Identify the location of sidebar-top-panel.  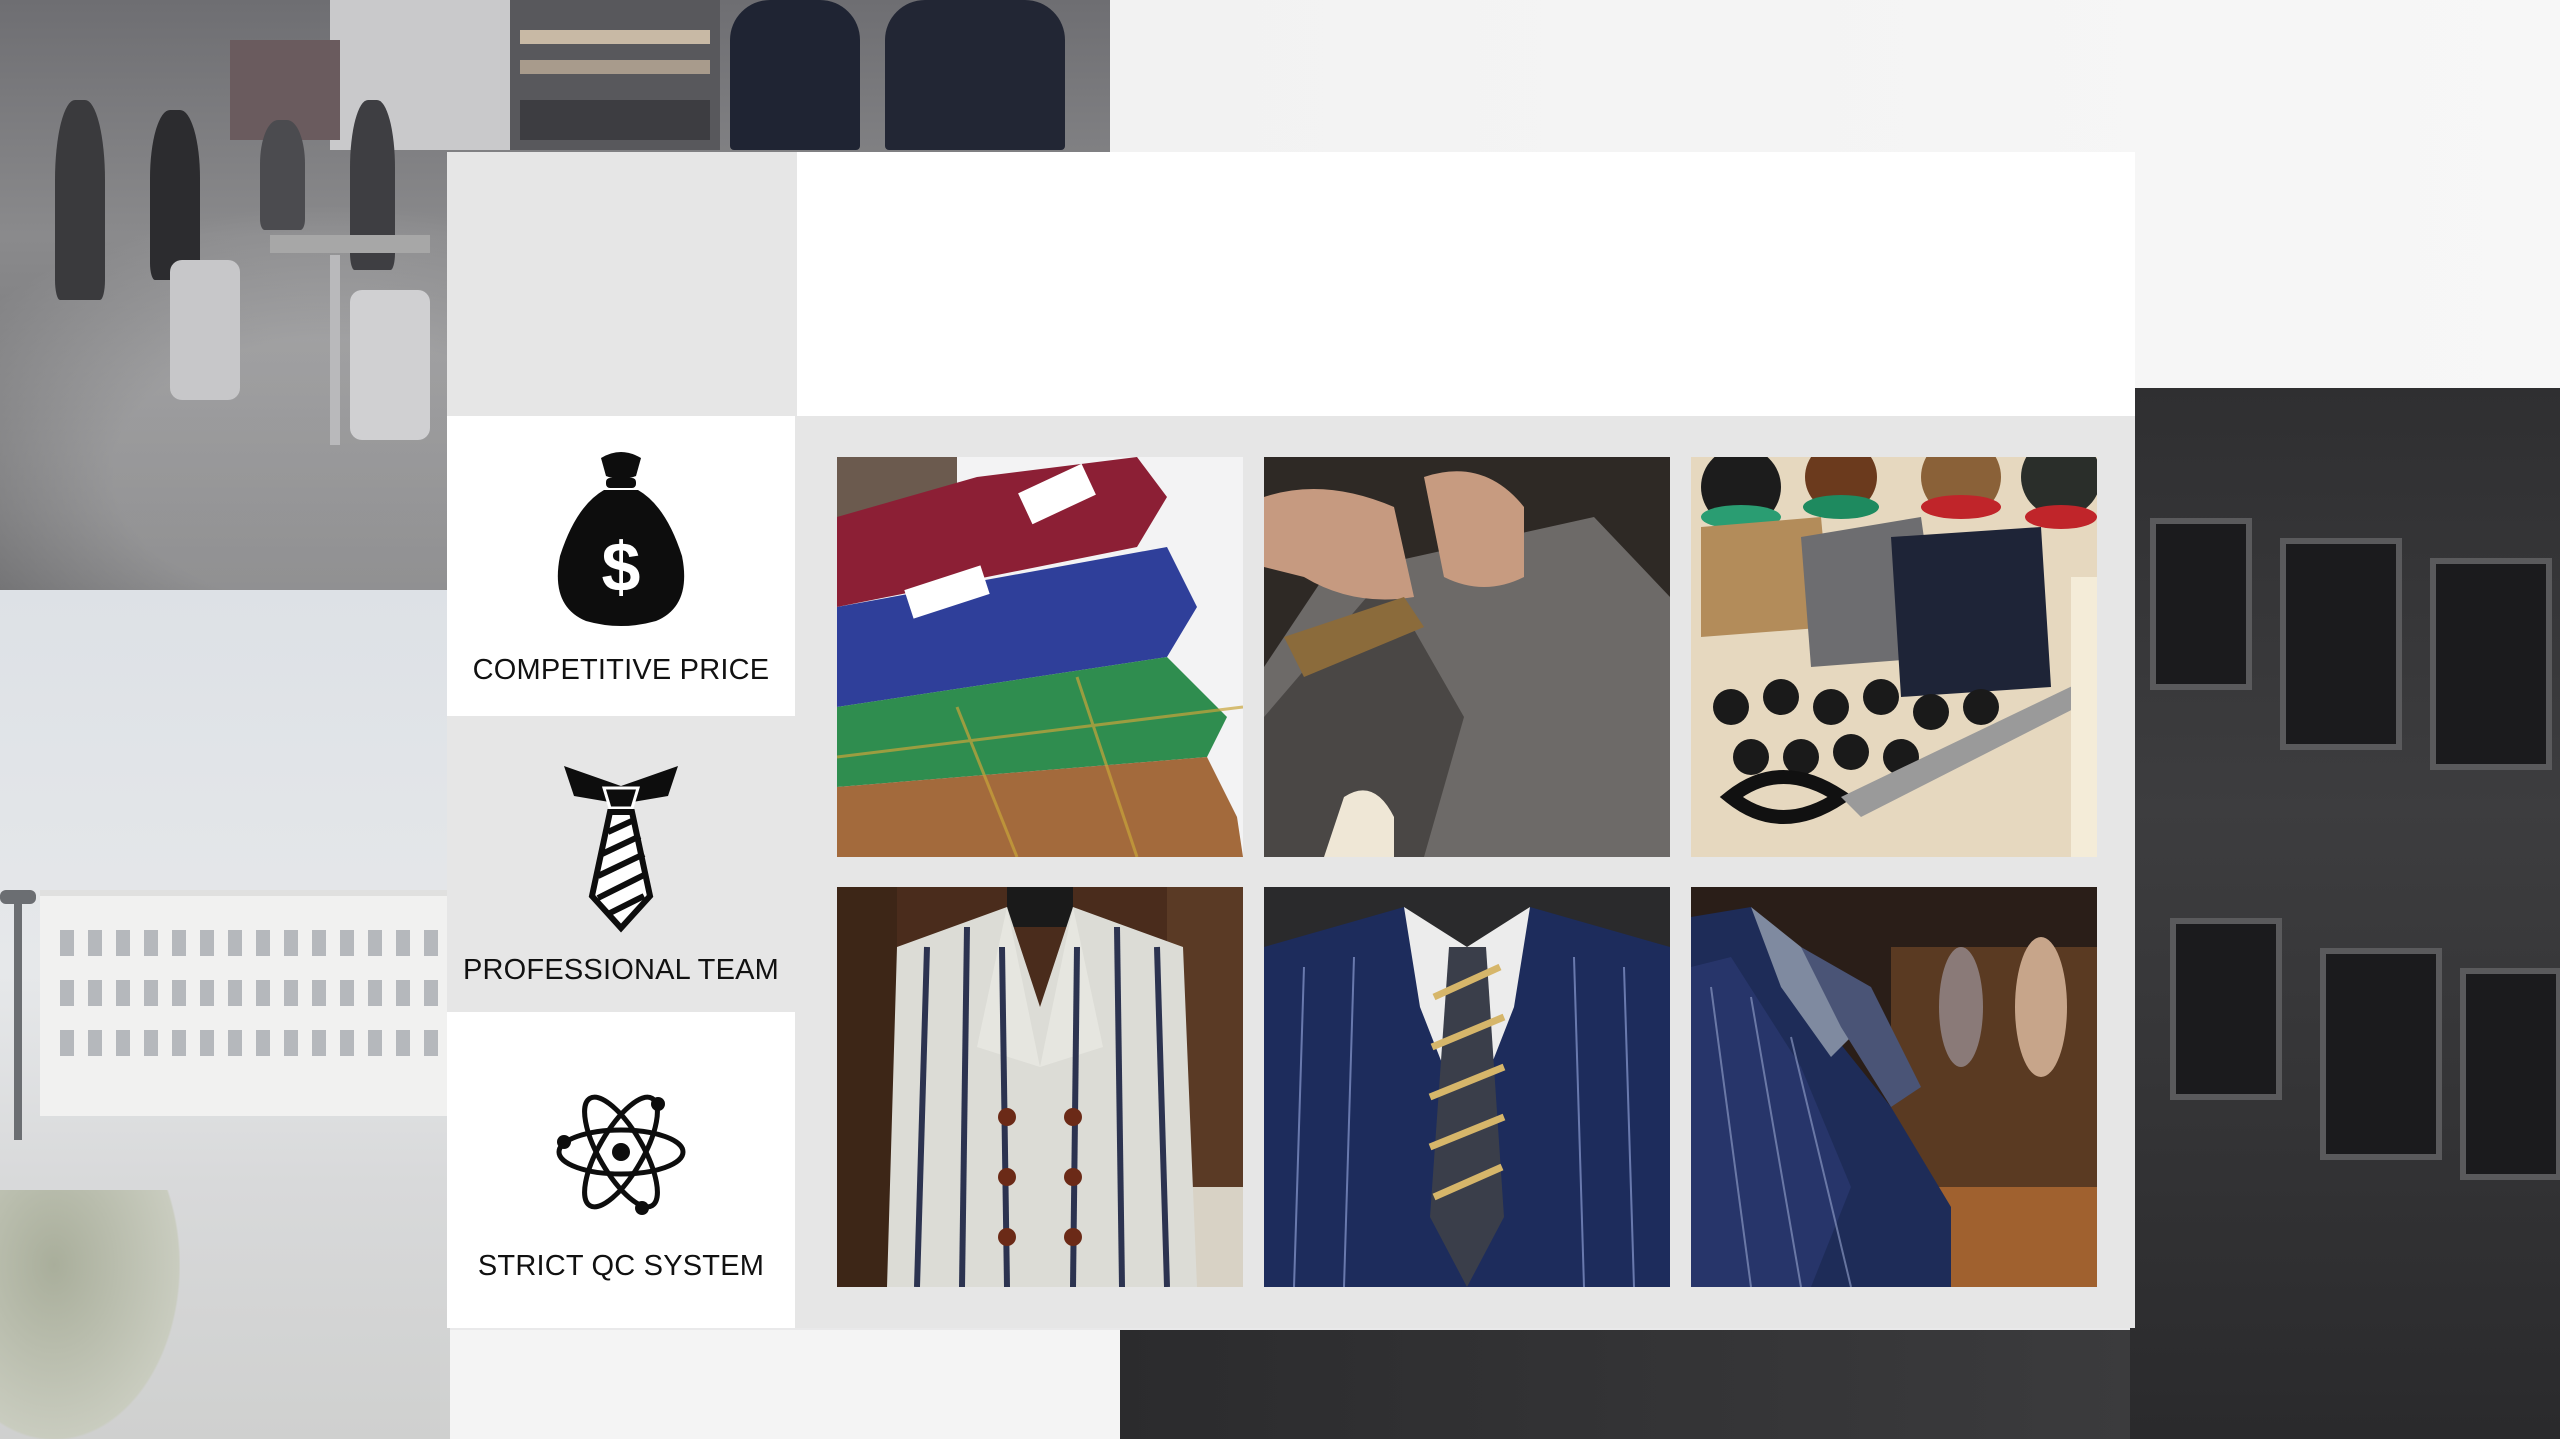
(621, 284).